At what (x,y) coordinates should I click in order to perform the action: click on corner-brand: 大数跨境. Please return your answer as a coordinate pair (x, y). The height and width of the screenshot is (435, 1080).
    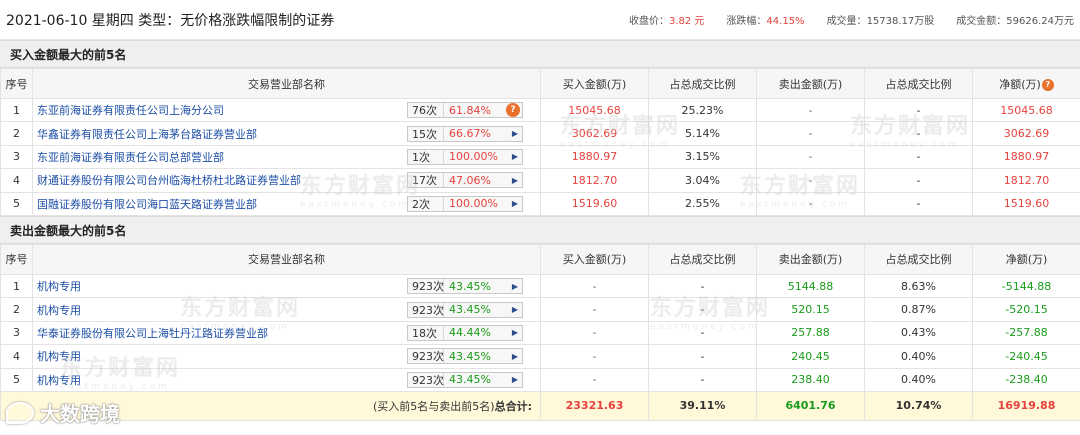
    Looking at the image, I should click on (63, 412).